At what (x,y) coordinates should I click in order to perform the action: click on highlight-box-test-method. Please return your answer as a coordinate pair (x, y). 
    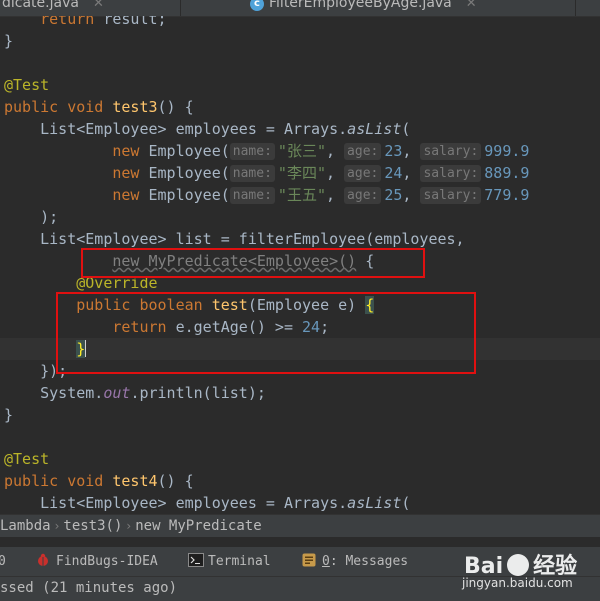
    Looking at the image, I should click on (266, 333).